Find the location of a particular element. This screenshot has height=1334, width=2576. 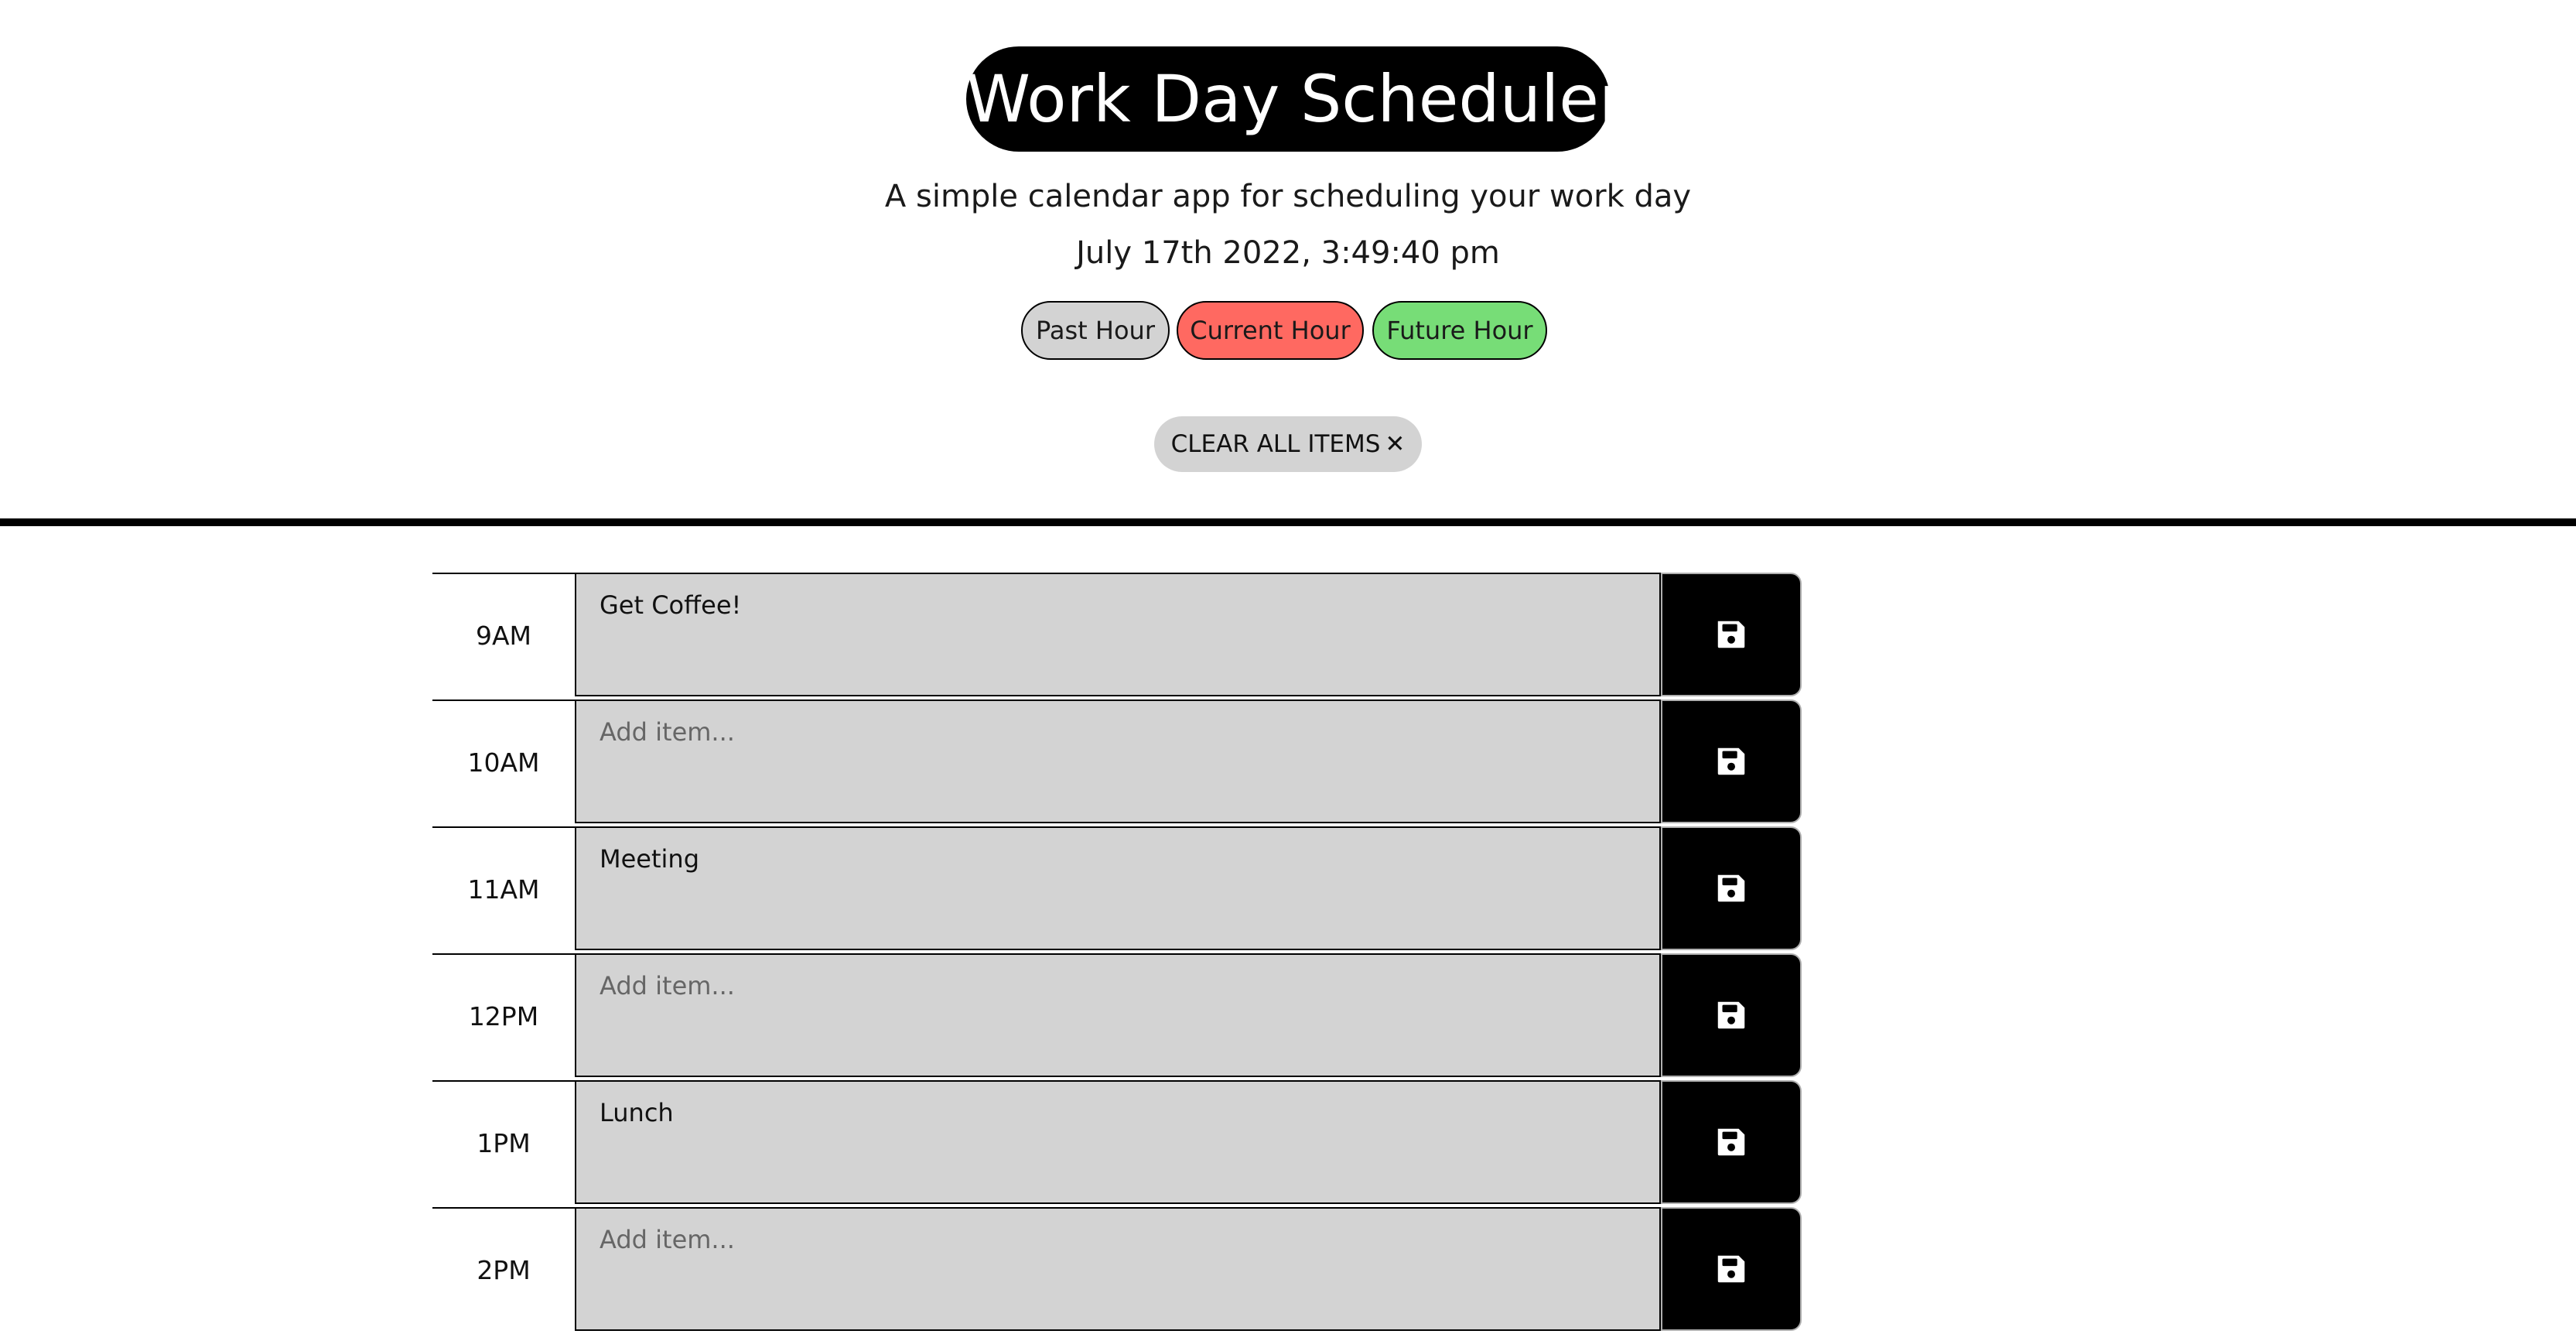

description-textarea: Meeting is located at coordinates (1118, 888).